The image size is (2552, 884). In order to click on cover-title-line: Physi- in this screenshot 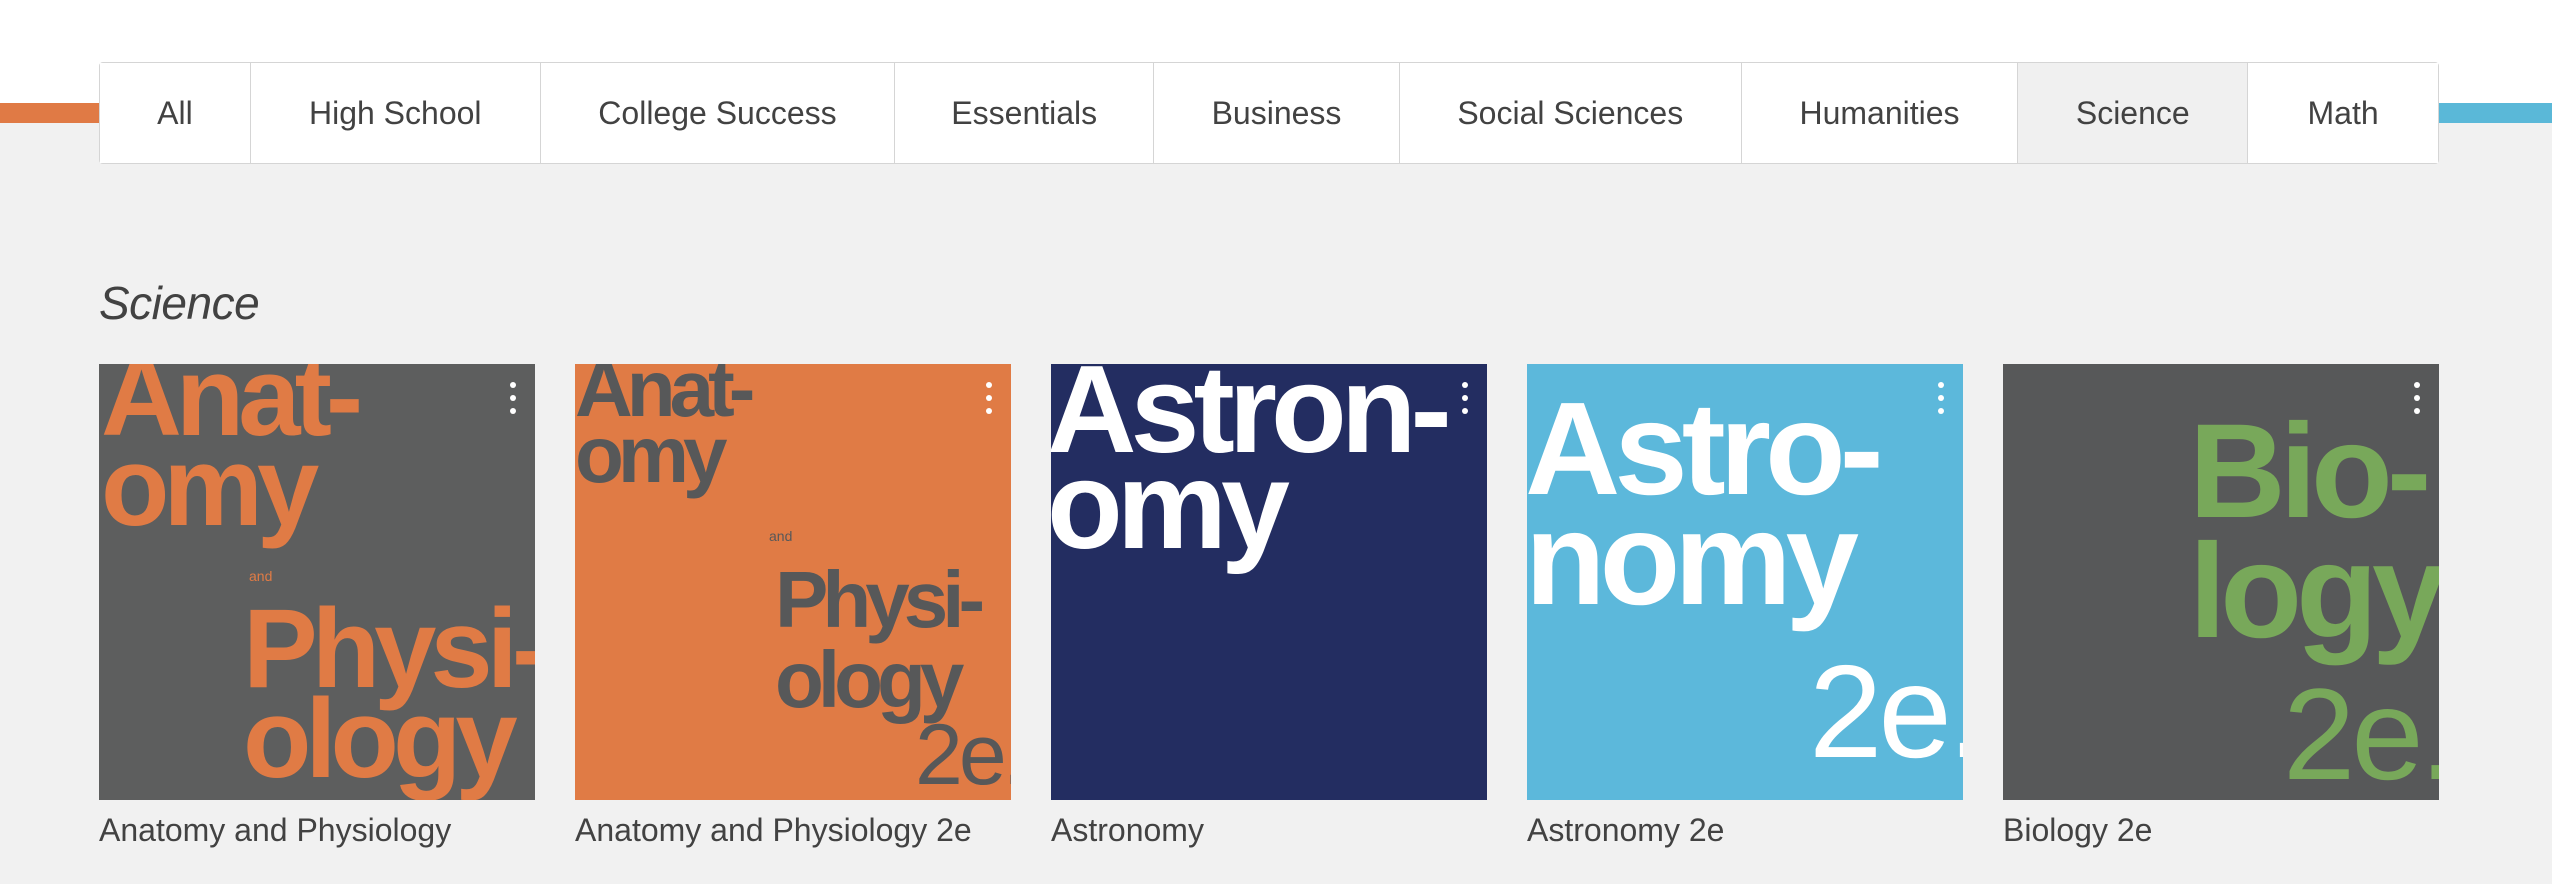, I will do `click(880, 599)`.